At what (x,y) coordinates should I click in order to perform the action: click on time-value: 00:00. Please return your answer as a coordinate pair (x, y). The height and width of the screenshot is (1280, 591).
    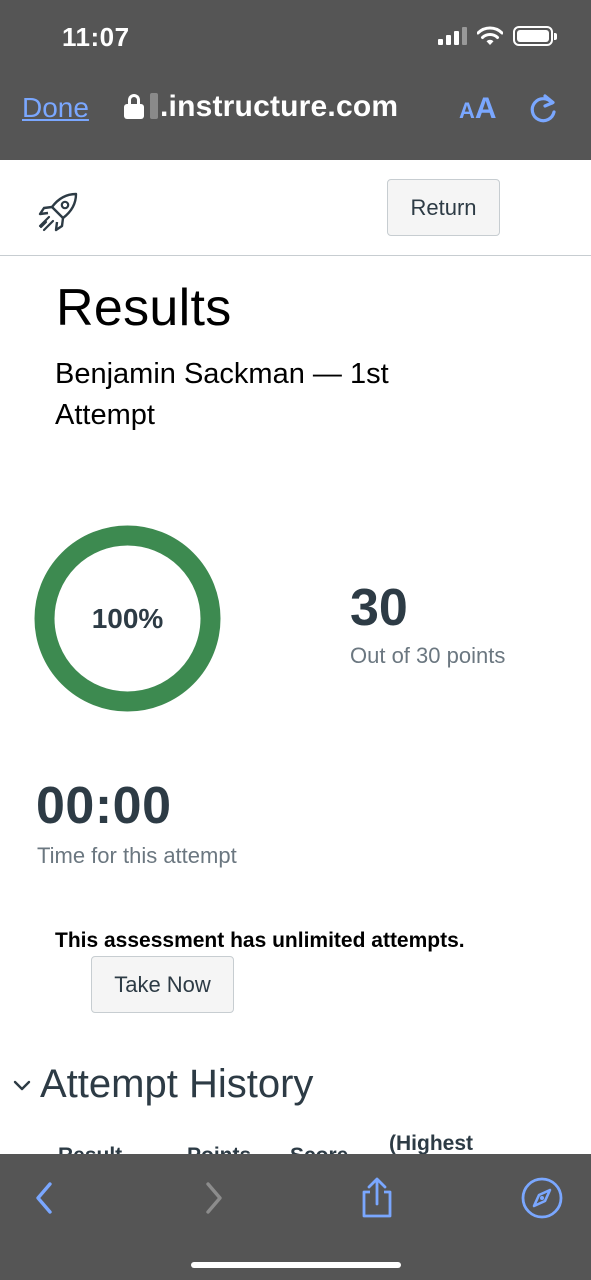
    Looking at the image, I should click on (104, 806).